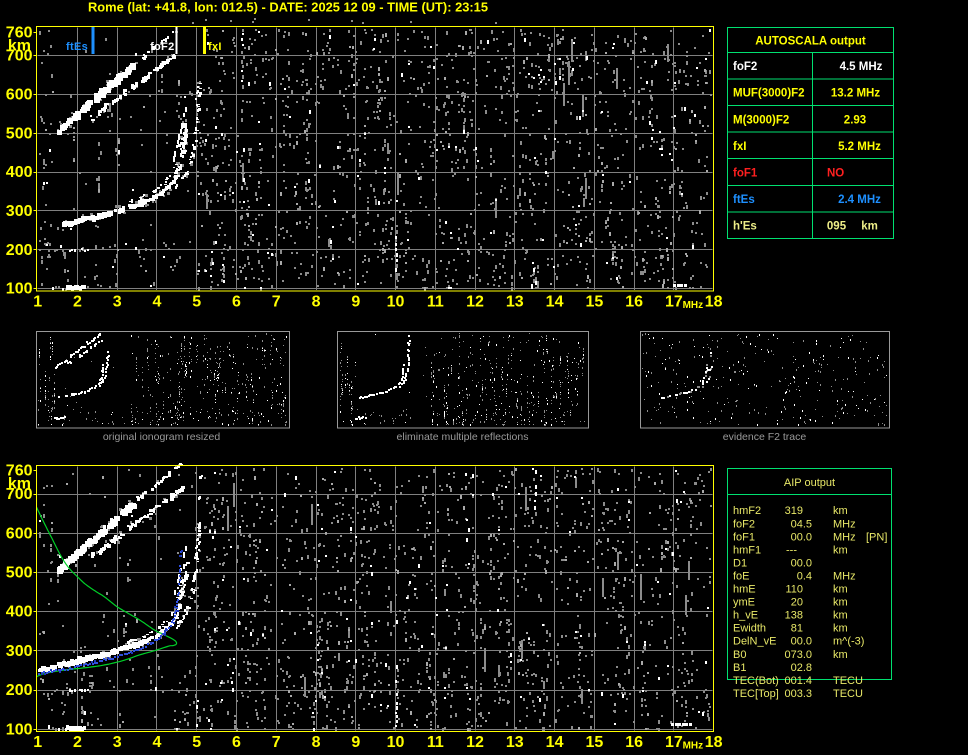  Describe the element at coordinates (741, 576) in the screenshot. I see `svg-text: foE` at that location.